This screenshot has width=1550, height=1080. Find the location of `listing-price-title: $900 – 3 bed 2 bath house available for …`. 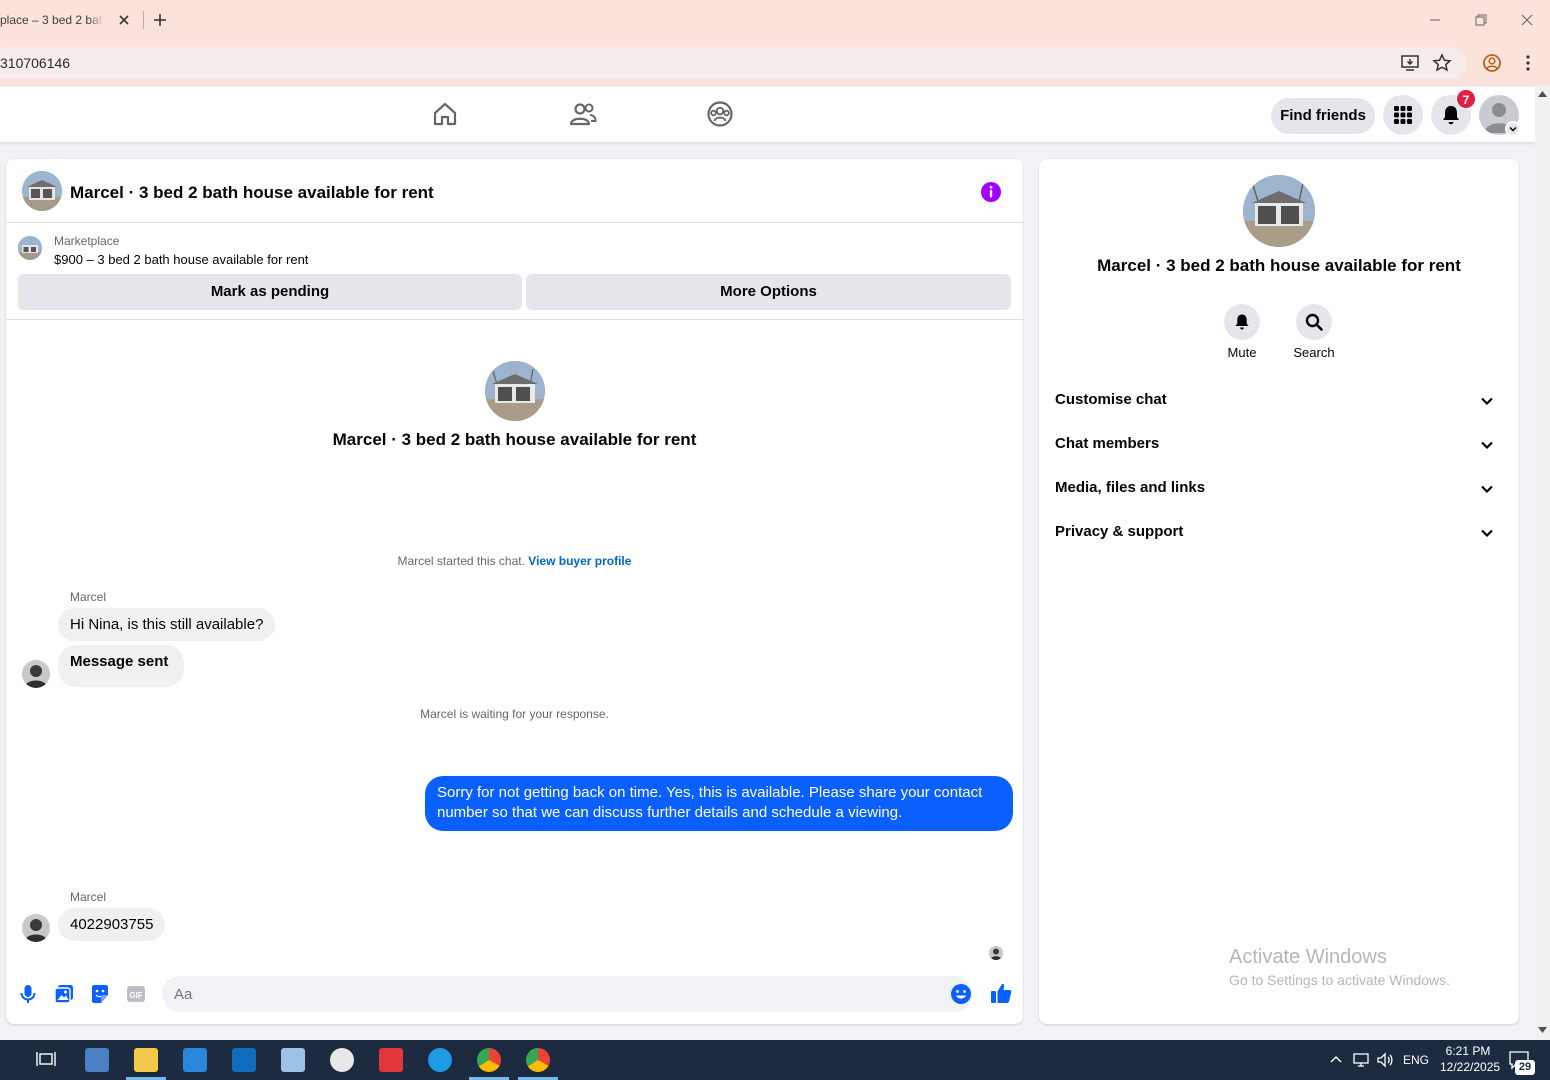

listing-price-title: $900 – 3 bed 2 bath house available for … is located at coordinates (181, 259).